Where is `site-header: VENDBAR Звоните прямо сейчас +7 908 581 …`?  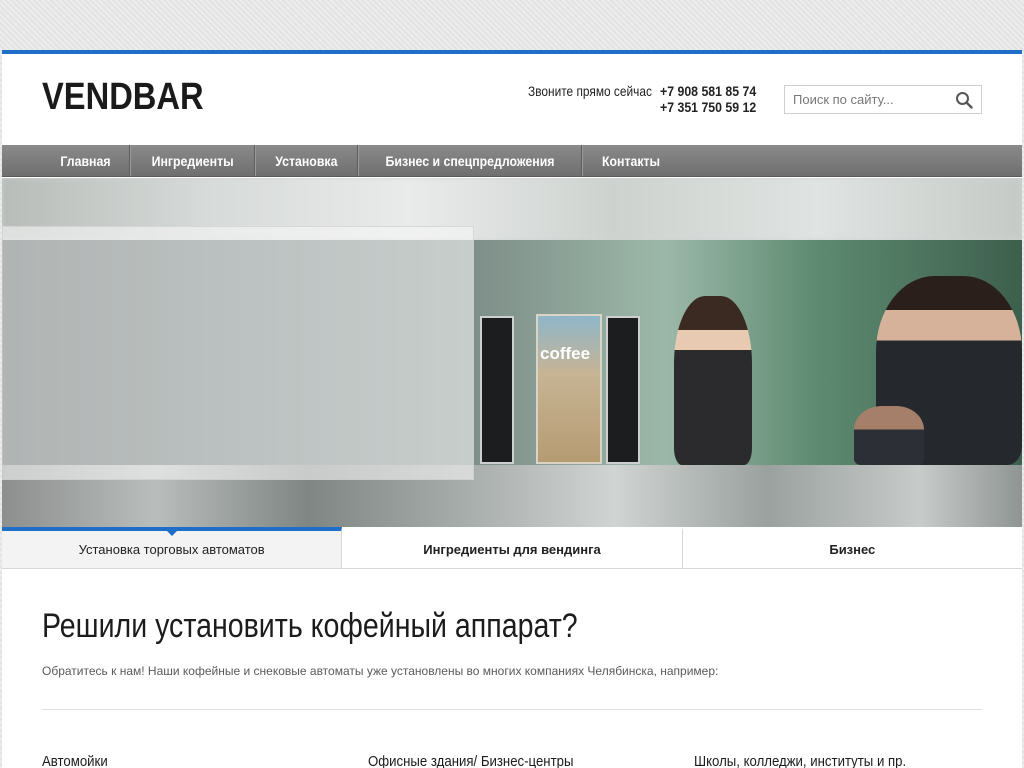 site-header: VENDBAR Звоните прямо сейчас +7 908 581 … is located at coordinates (512, 99).